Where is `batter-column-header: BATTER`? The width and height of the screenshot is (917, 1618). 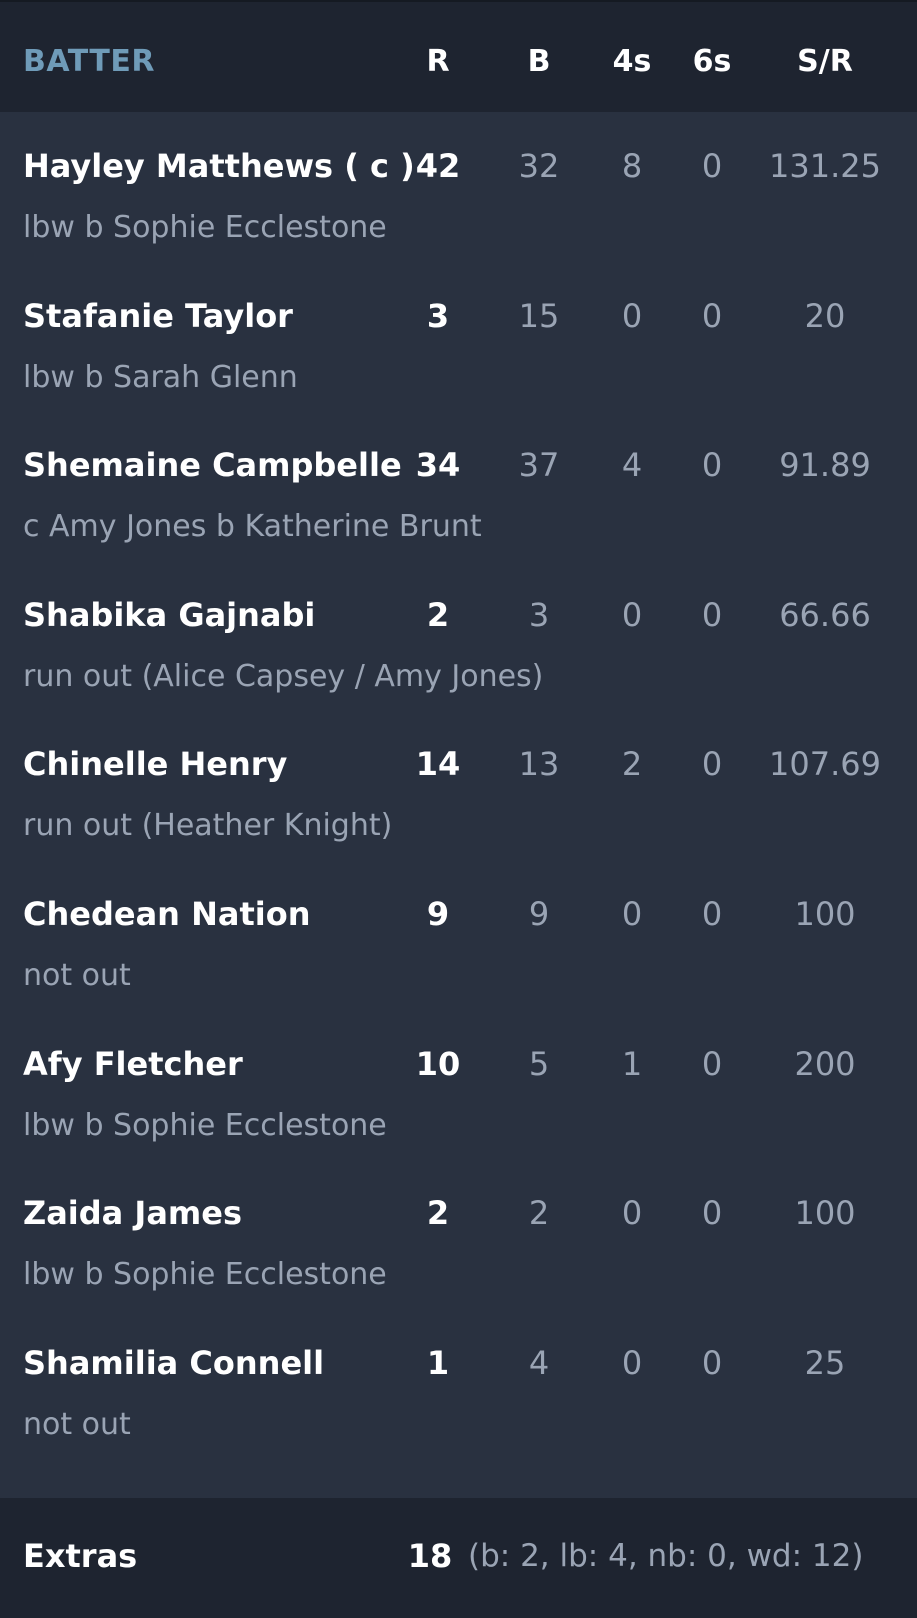 batter-column-header: BATTER is located at coordinates (89, 61).